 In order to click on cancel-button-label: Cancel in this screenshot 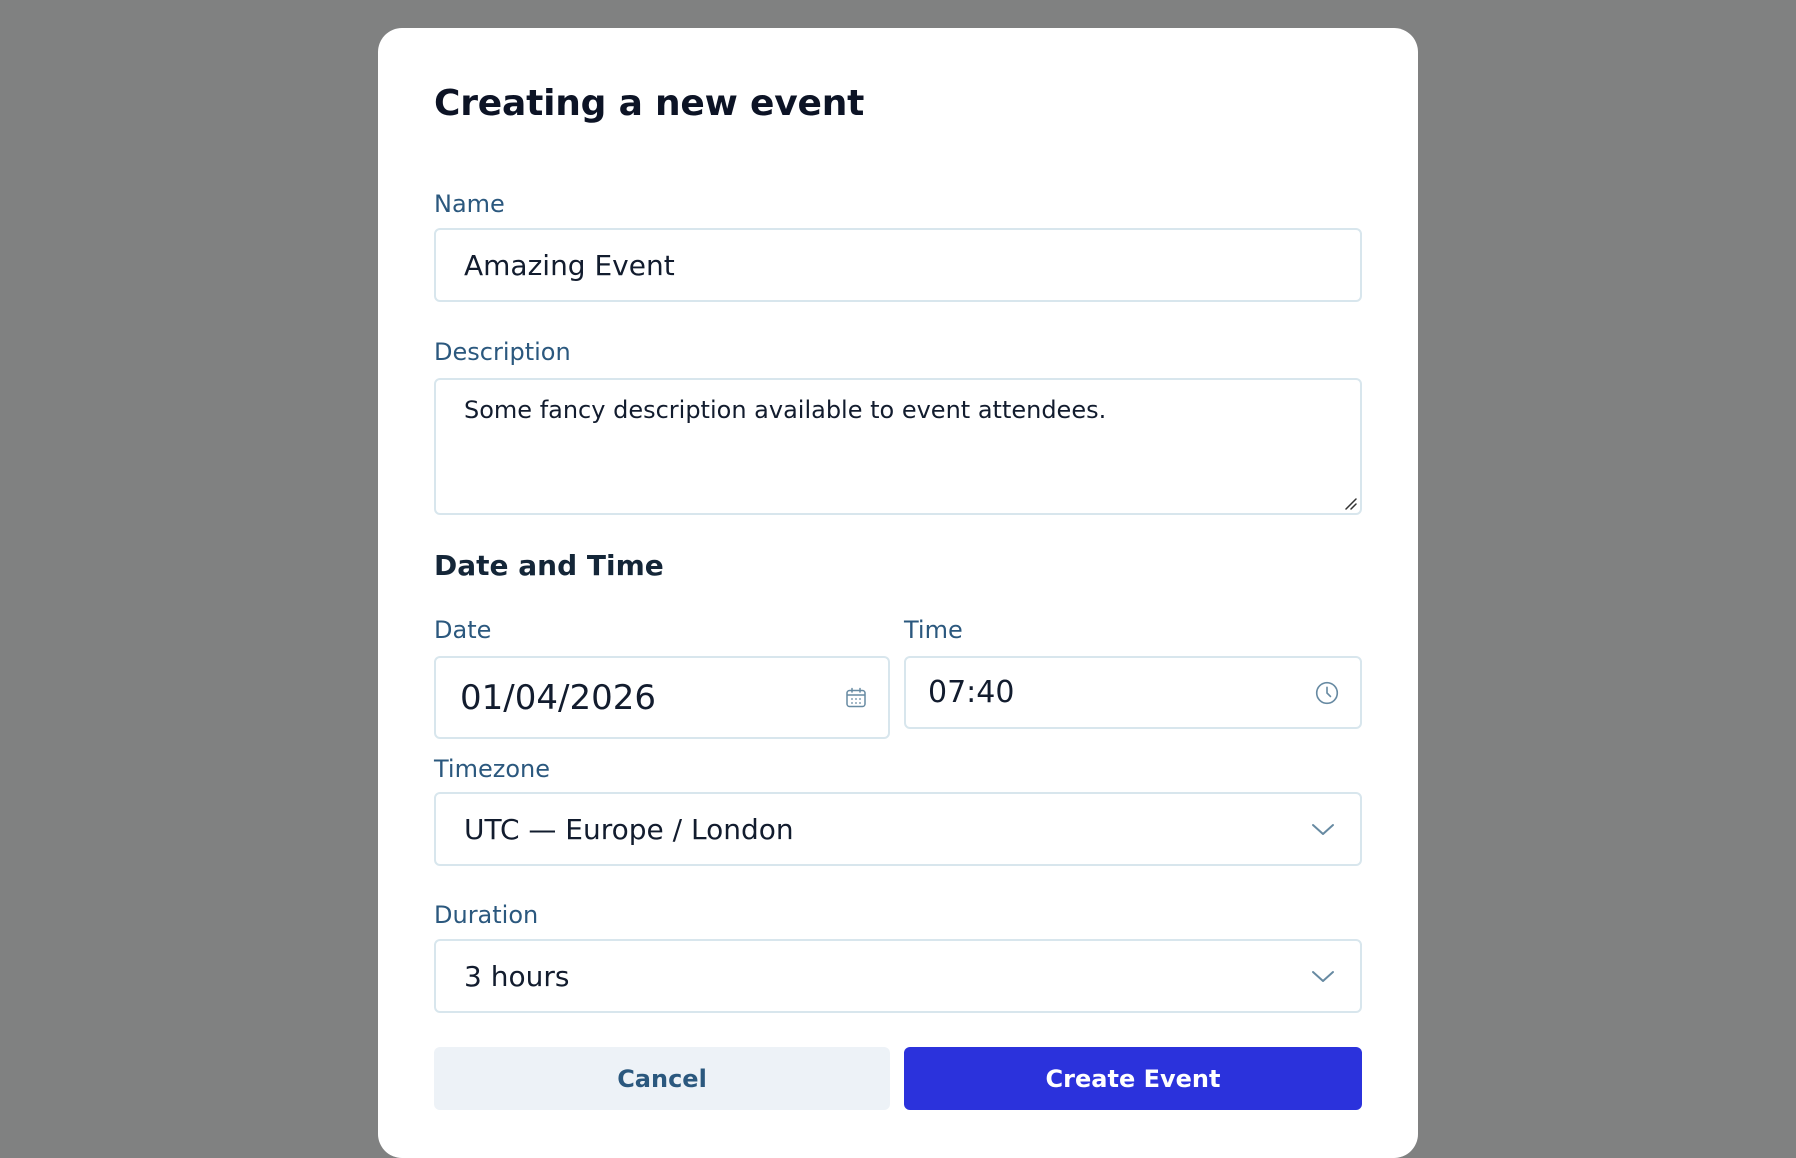, I will do `click(662, 1078)`.